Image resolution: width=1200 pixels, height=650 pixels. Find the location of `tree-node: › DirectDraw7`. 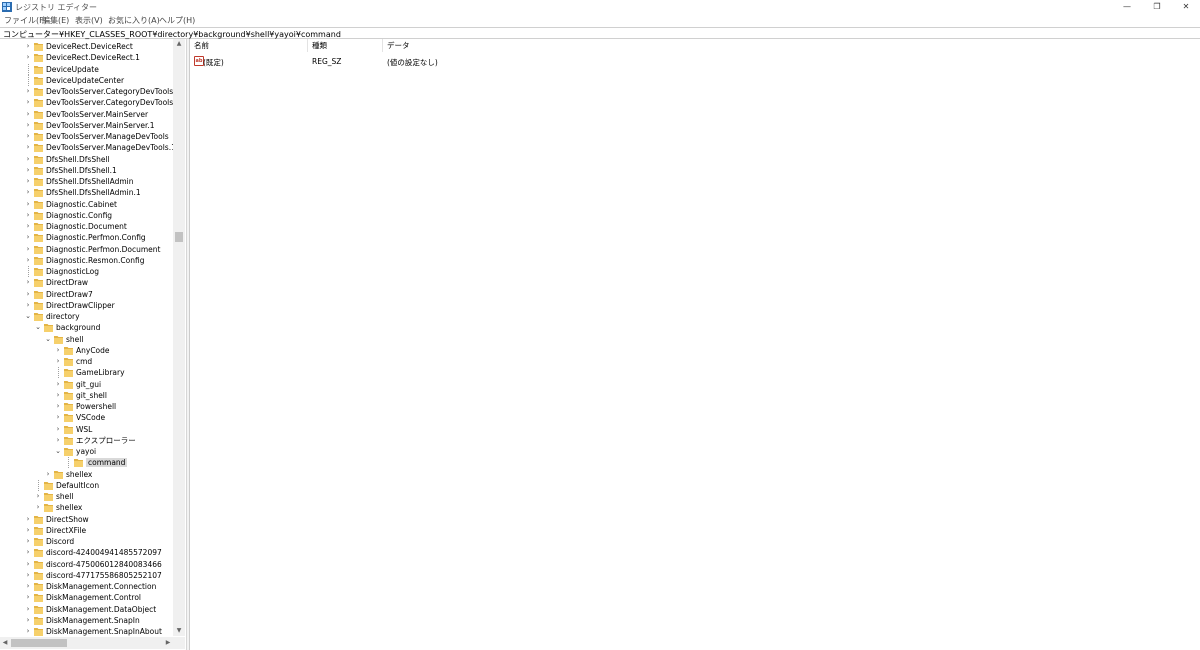

tree-node: › DirectDraw7 is located at coordinates (87, 294).